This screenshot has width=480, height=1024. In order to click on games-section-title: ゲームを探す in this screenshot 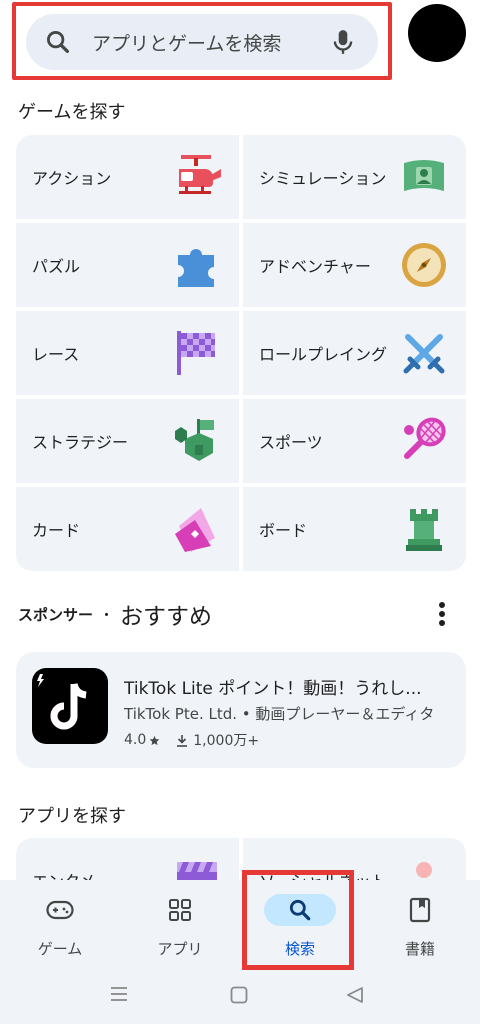, I will do `click(72, 112)`.